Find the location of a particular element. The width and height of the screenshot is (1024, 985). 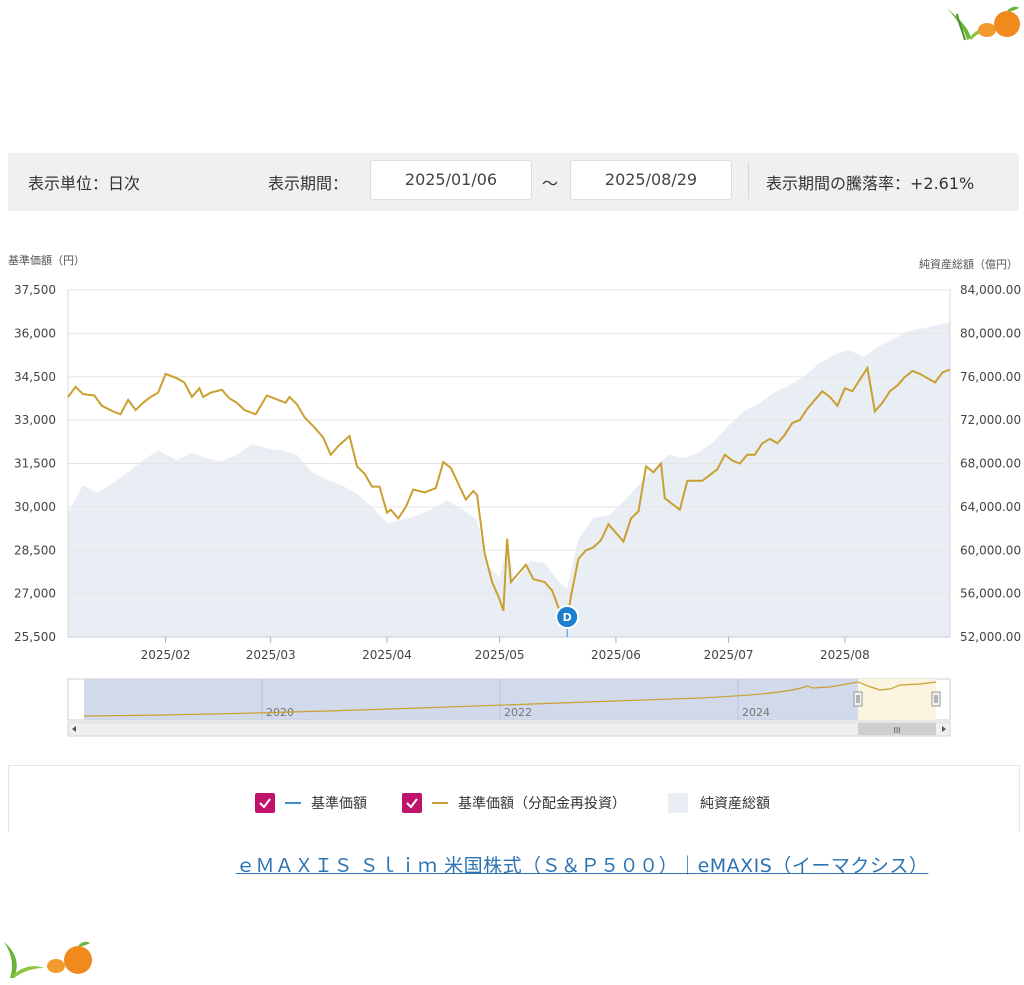

display-unit-label: 表示単位：日次 is located at coordinates (84, 183).